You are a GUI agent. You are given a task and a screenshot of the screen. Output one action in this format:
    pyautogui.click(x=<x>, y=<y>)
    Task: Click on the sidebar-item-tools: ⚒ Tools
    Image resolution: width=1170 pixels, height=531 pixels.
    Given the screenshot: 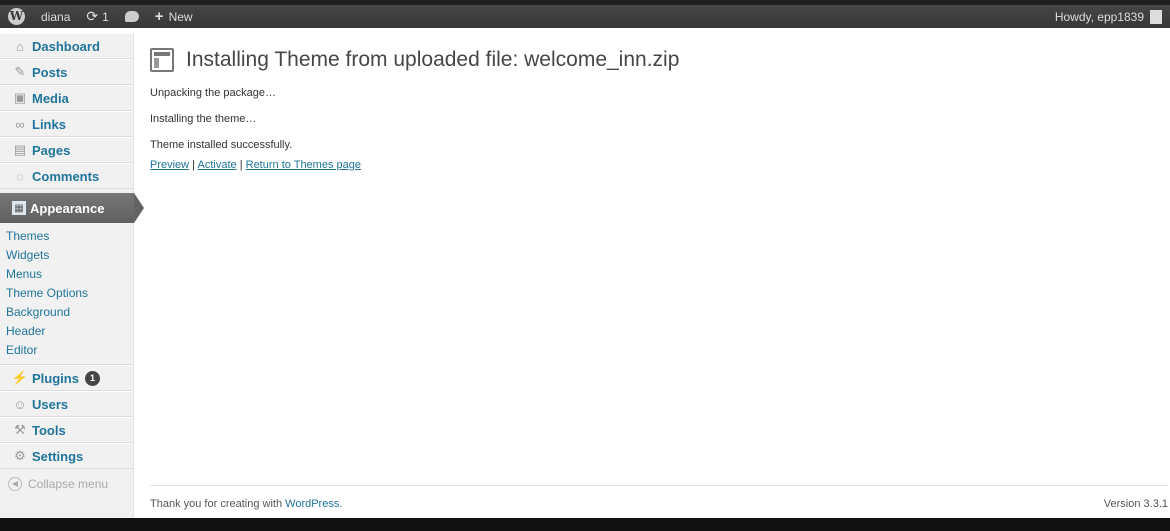 What is the action you would take?
    pyautogui.click(x=66, y=430)
    